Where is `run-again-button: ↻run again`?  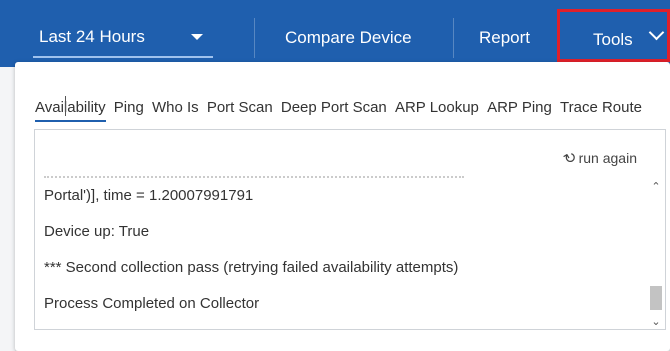
run-again-button: ↻run again is located at coordinates (599, 158).